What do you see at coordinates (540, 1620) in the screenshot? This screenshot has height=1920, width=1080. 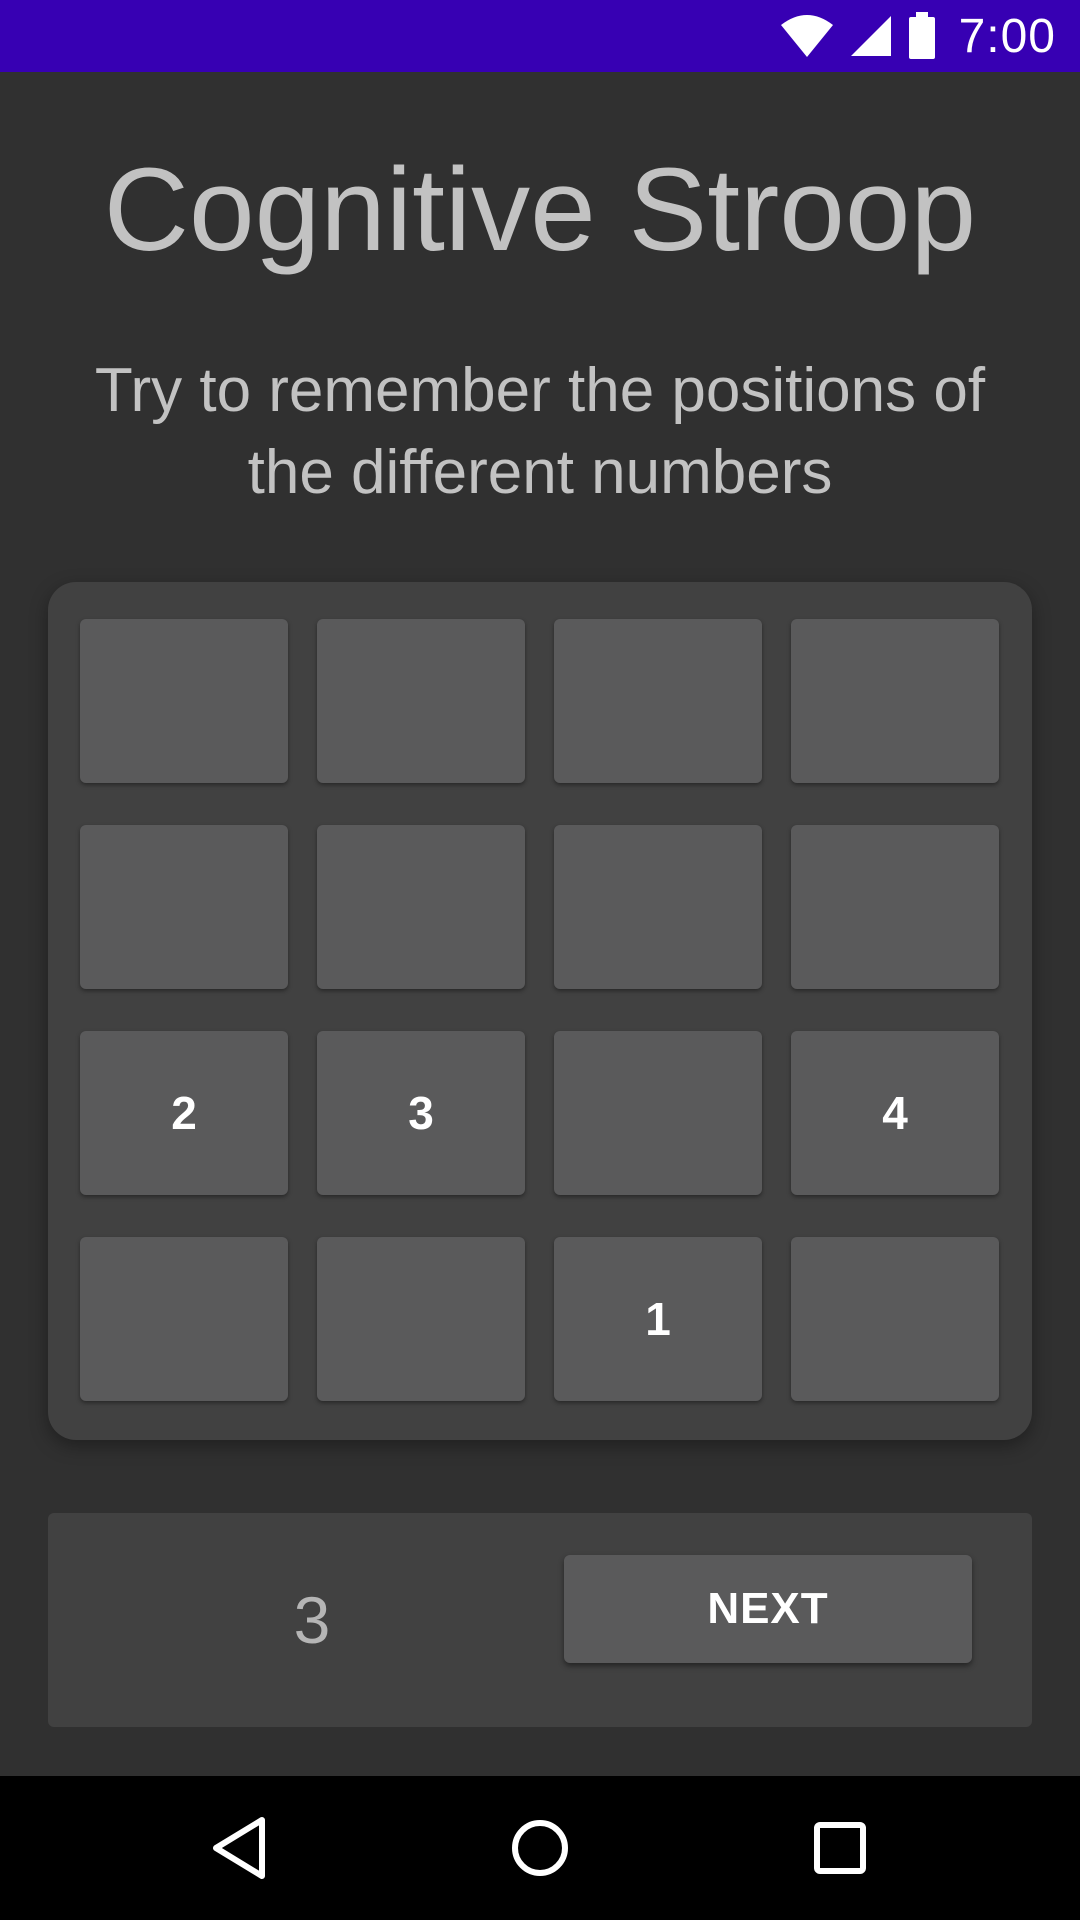 I see `bottom-panel: 3 NEXT` at bounding box center [540, 1620].